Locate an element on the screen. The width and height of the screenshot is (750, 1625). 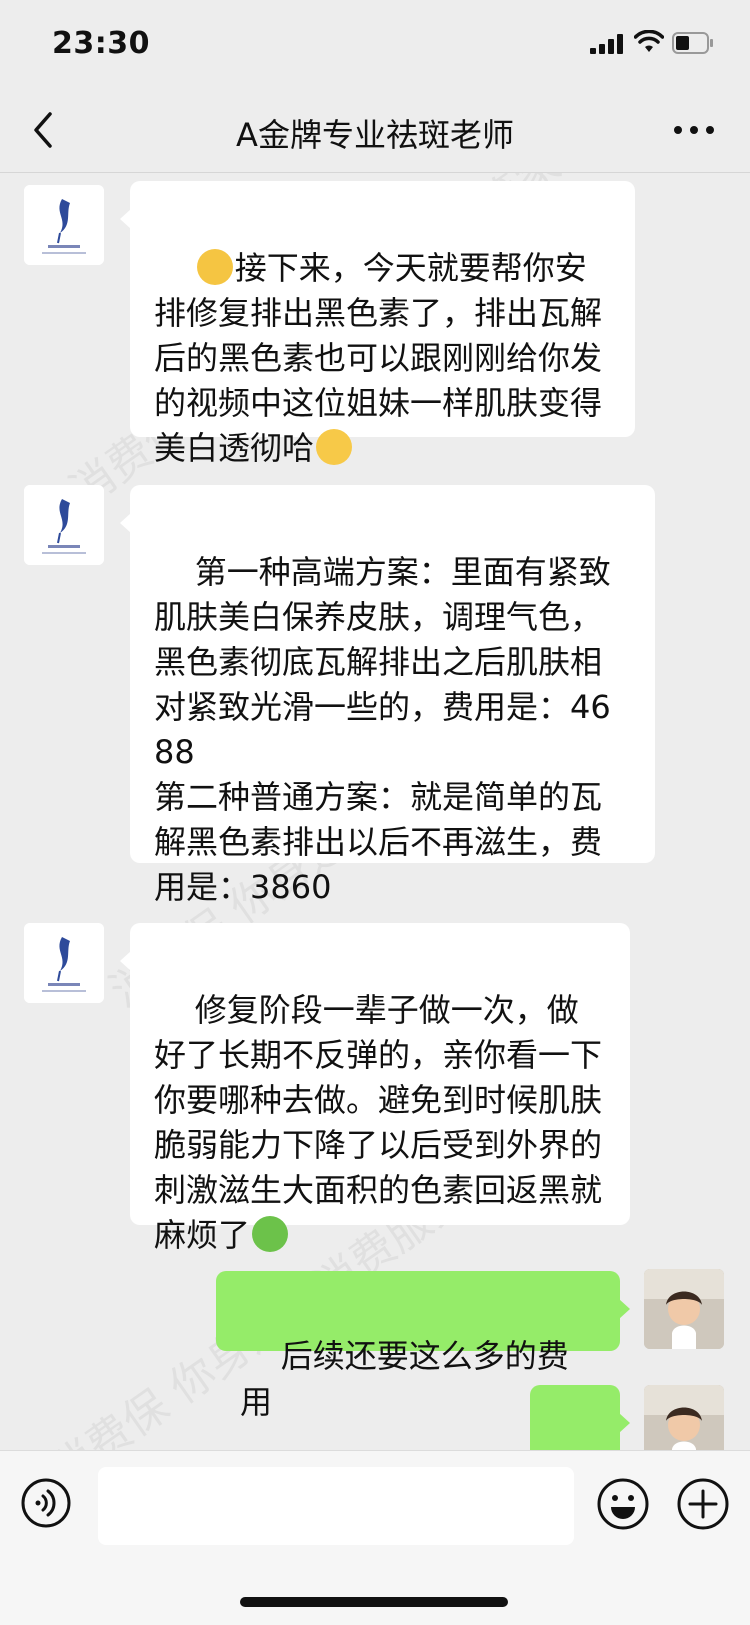
green-person-emoji is located at coordinates (270, 1234).